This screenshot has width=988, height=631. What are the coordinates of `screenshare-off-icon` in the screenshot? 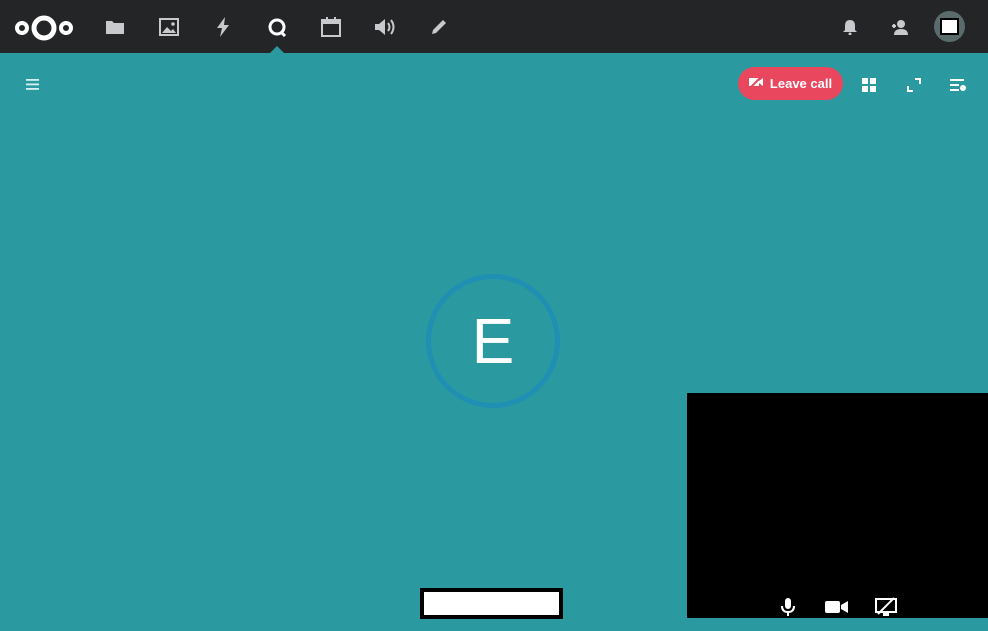 It's located at (886, 607).